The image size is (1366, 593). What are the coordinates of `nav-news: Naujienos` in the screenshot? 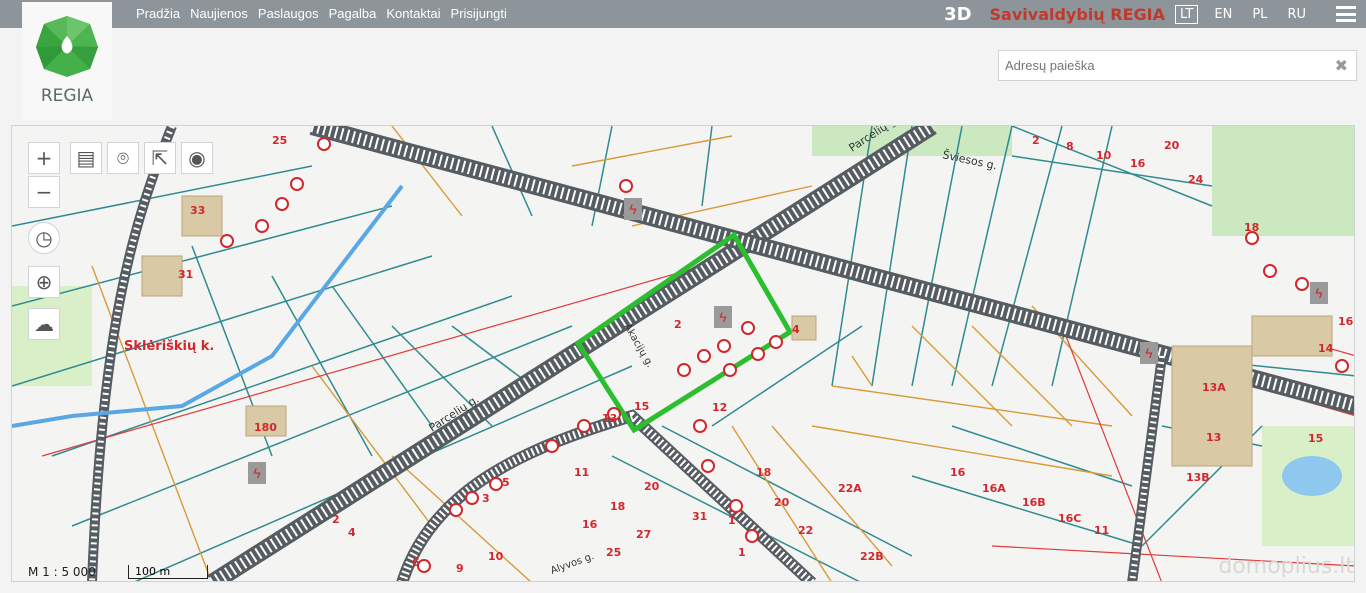 It's located at (219, 13).